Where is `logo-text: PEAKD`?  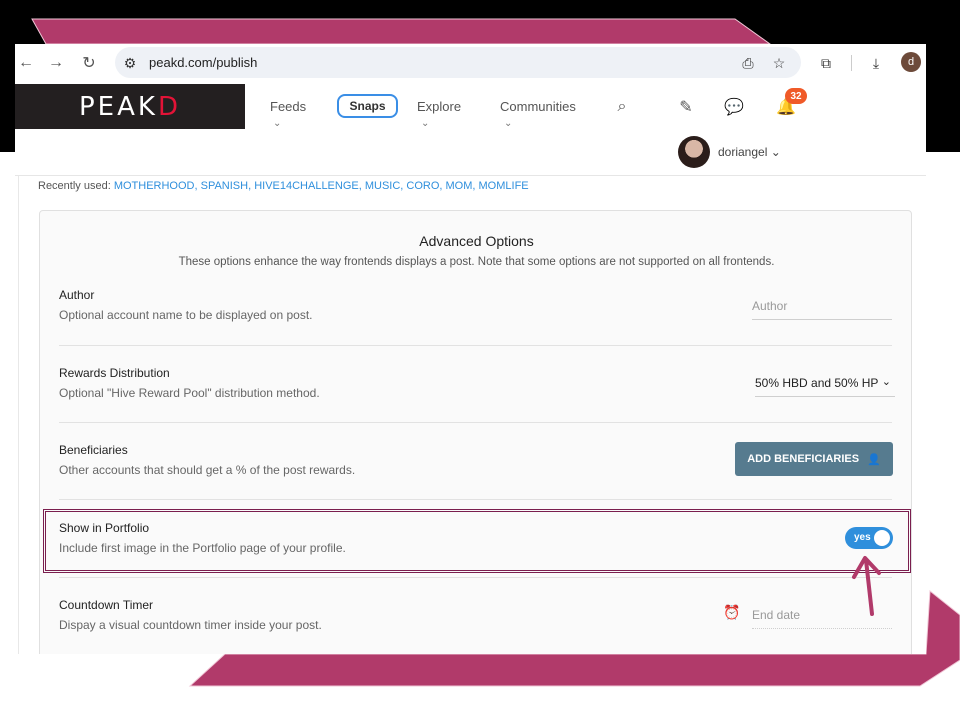
logo-text: PEAKD is located at coordinates (130, 106).